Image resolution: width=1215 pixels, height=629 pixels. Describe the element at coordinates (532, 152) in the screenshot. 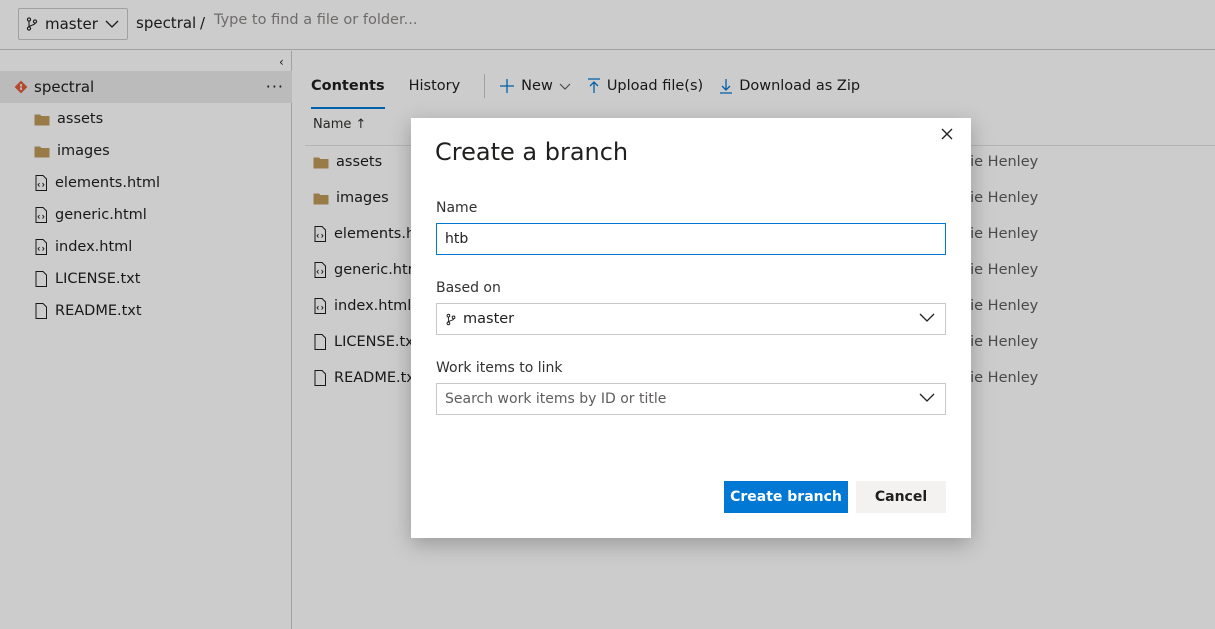

I see `dialog-title: Create a branch` at that location.